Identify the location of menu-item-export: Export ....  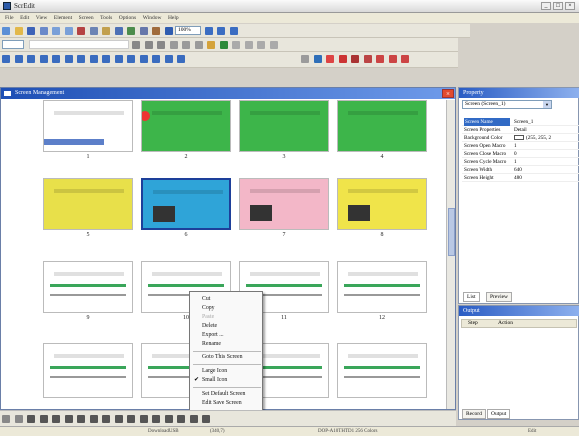
(213, 335).